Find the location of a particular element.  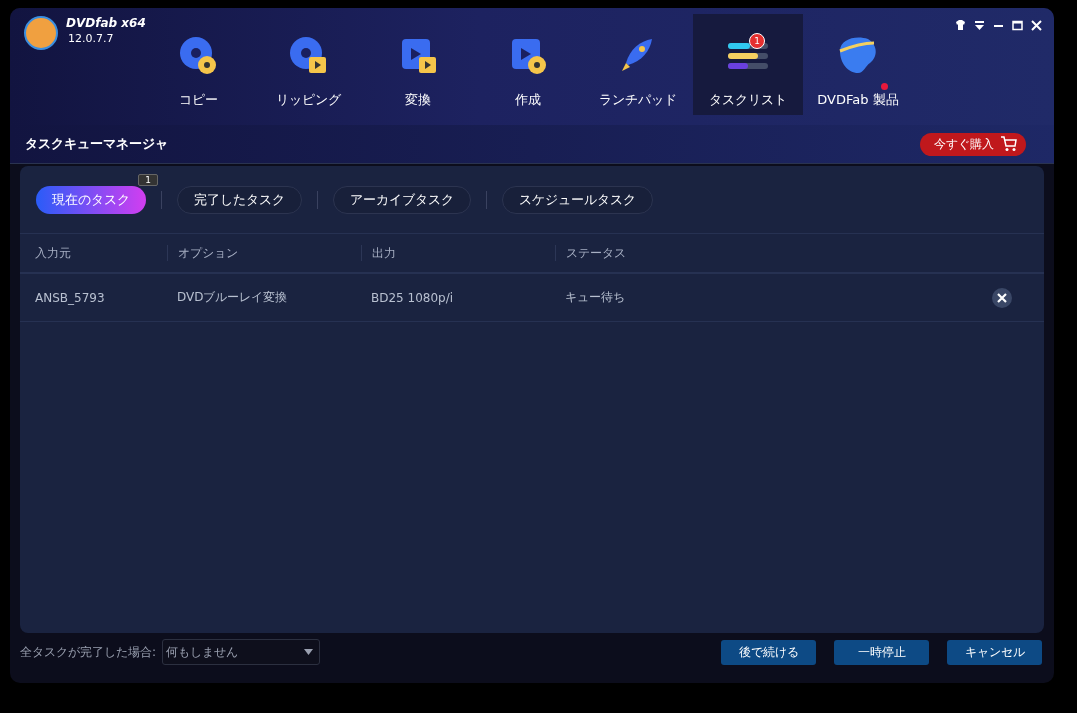

rocket-icon is located at coordinates (637, 55).